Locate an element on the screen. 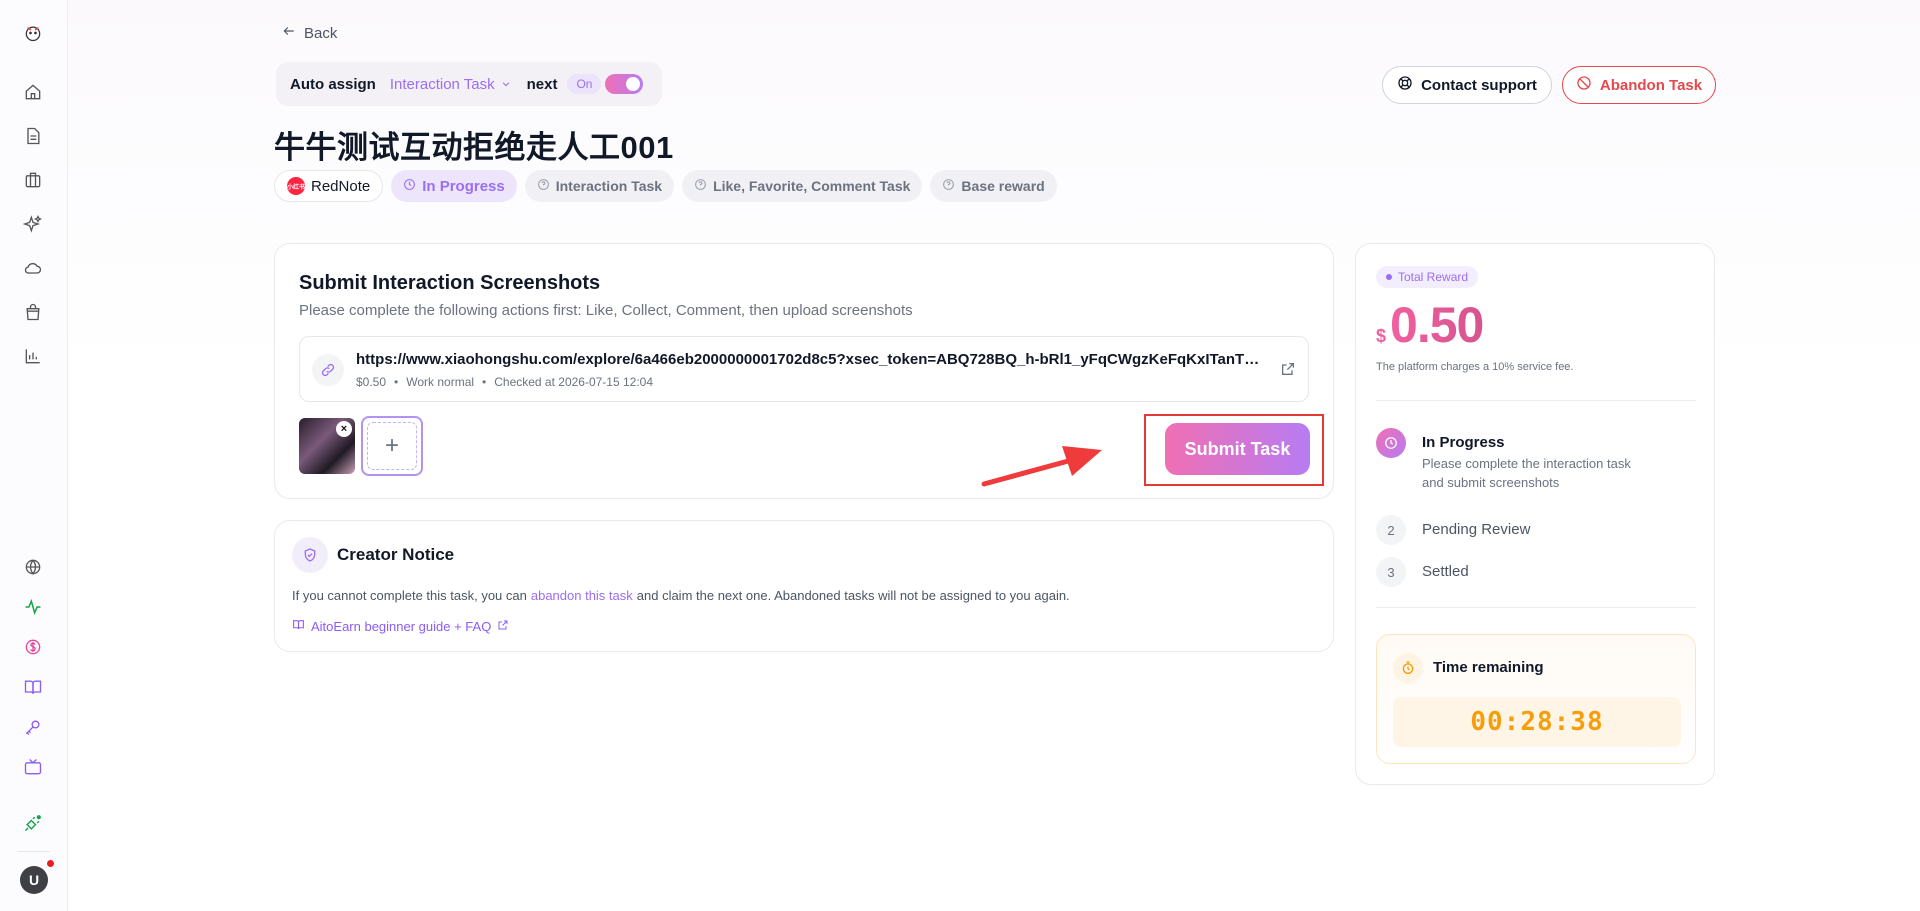  reward-type-tag: Base reward is located at coordinates (993, 186).